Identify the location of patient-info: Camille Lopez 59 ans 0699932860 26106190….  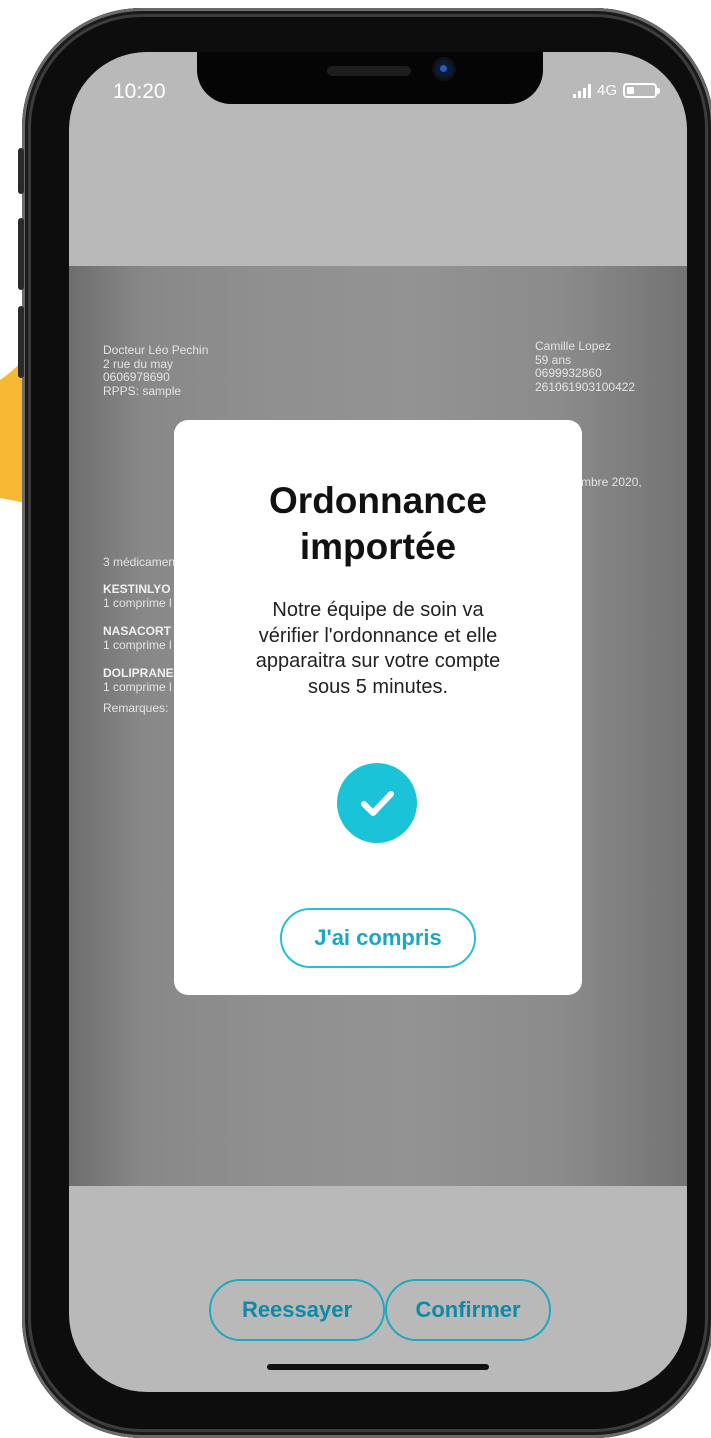
(585, 366).